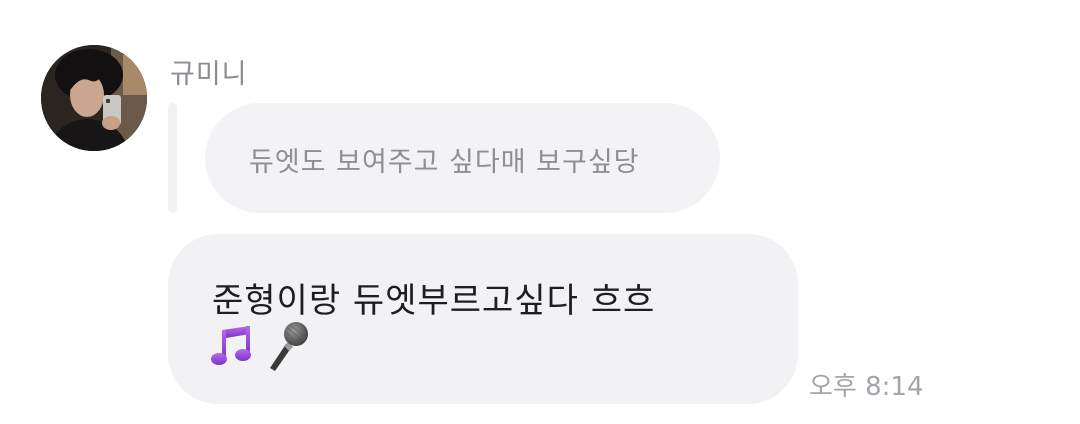 This screenshot has height=424, width=1080. What do you see at coordinates (233, 348) in the screenshot?
I see `music-notes-icon` at bounding box center [233, 348].